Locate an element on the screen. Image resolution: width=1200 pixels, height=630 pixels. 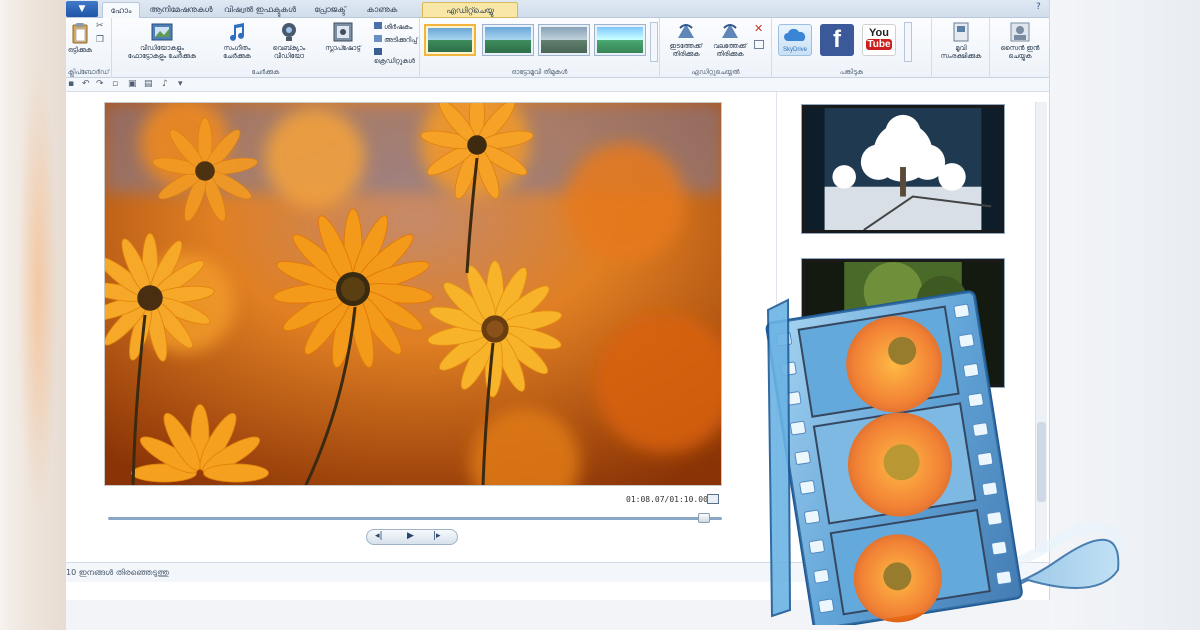
rotate-left-icon is located at coordinates (686, 31).